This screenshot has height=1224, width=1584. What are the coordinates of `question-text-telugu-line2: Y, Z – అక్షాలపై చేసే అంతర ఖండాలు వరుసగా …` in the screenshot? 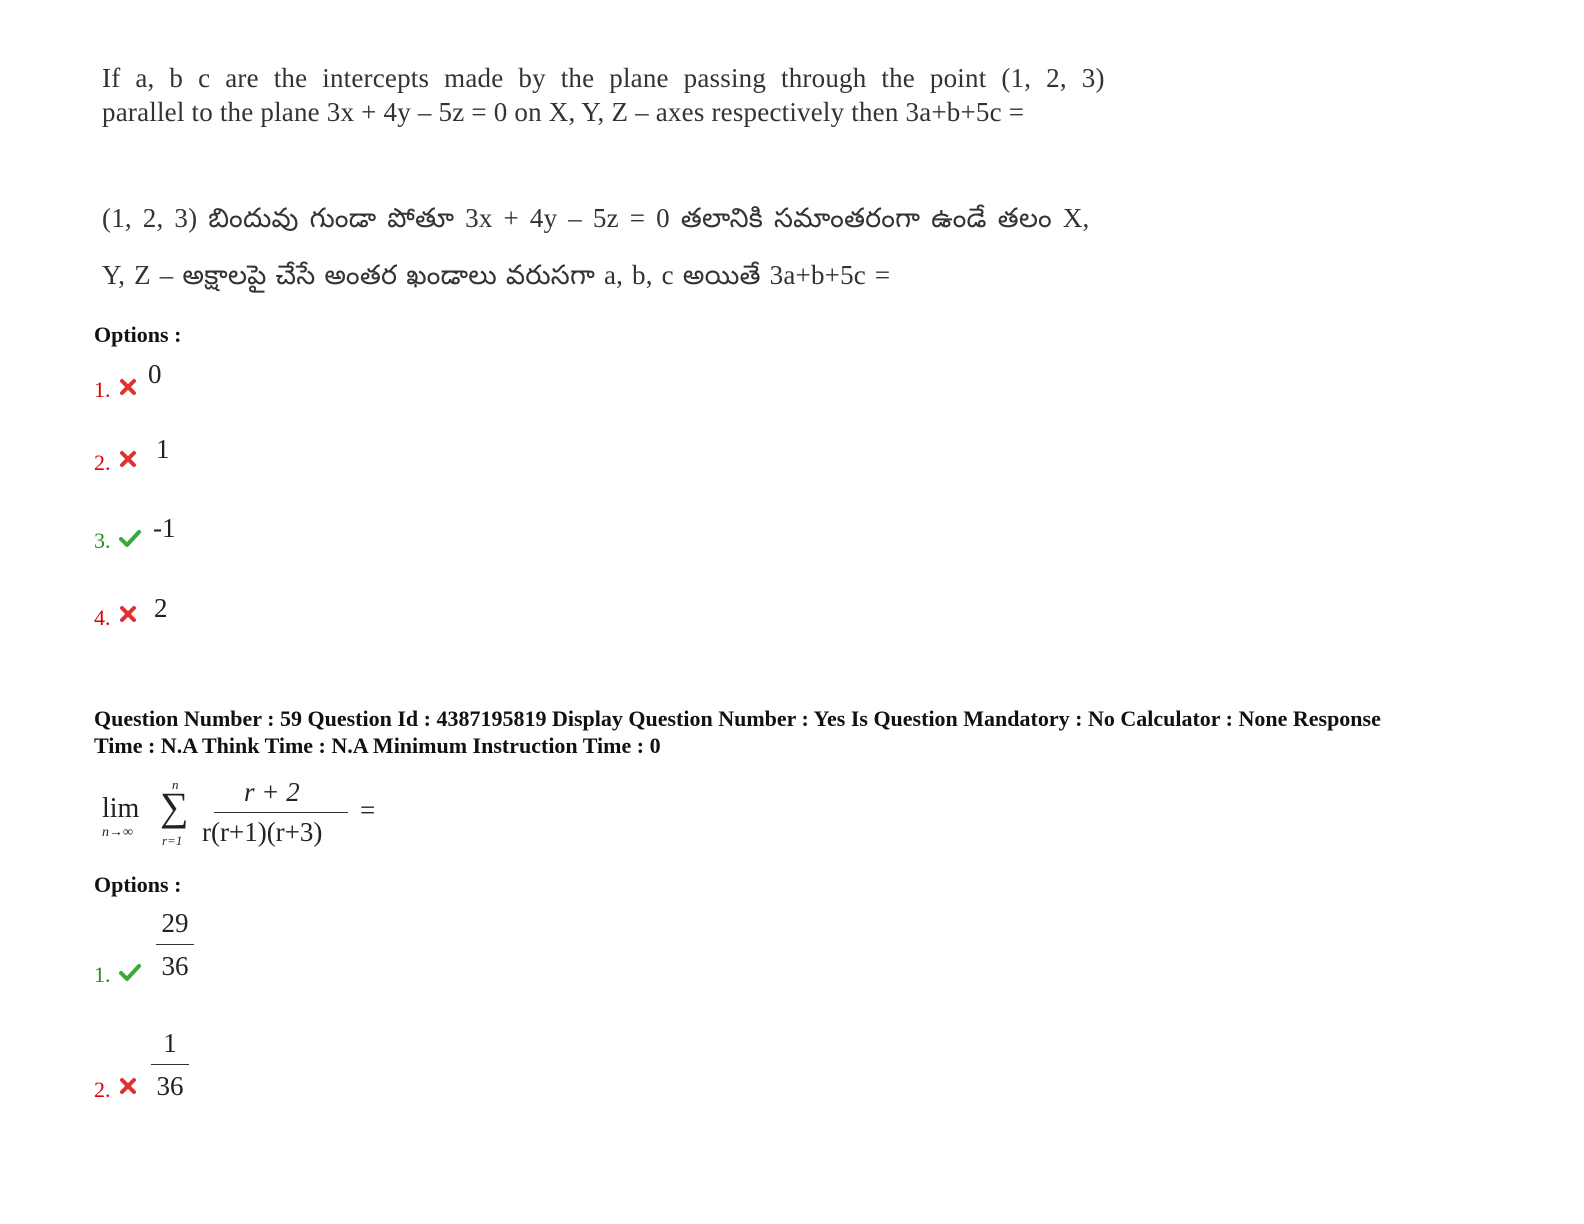 It's located at (496, 275).